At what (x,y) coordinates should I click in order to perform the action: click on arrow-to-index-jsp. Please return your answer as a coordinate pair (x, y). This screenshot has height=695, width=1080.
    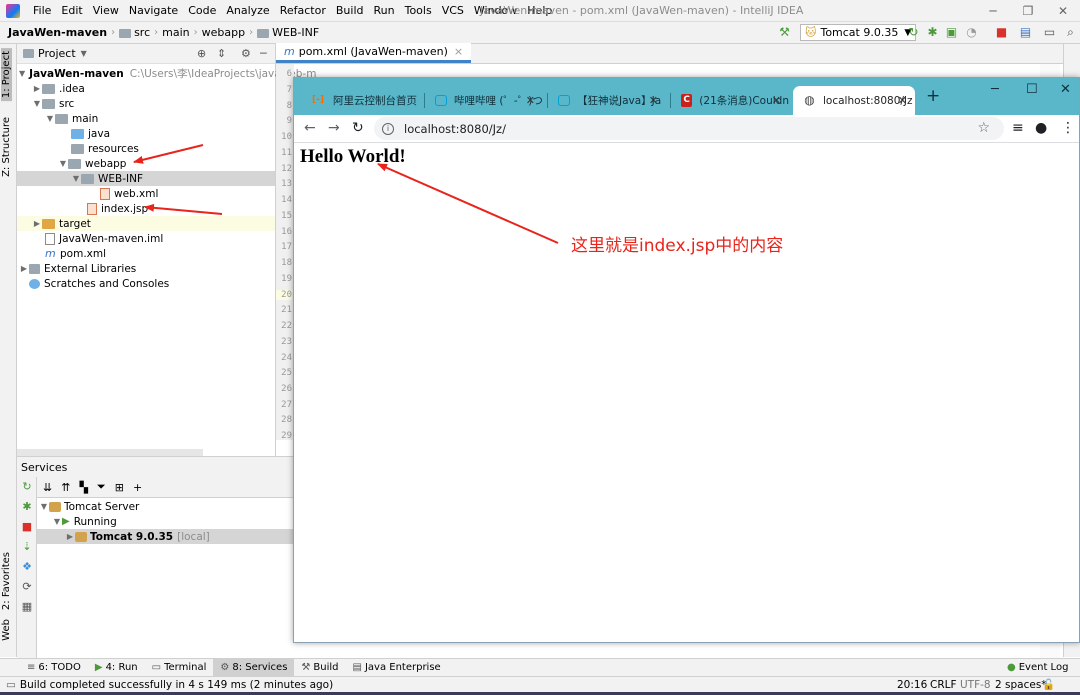
    Looking at the image, I should click on (183, 209).